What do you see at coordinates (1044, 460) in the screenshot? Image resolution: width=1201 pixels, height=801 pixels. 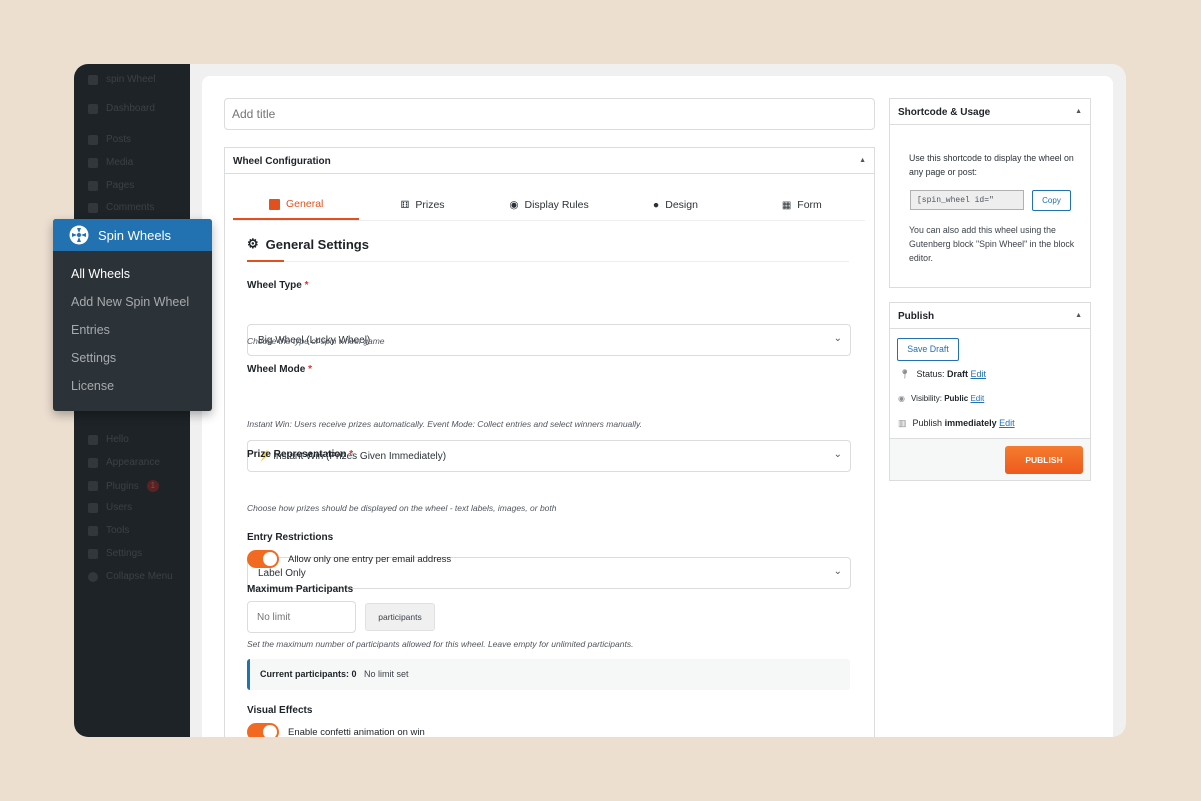 I see `publish-button: PUBLISH` at bounding box center [1044, 460].